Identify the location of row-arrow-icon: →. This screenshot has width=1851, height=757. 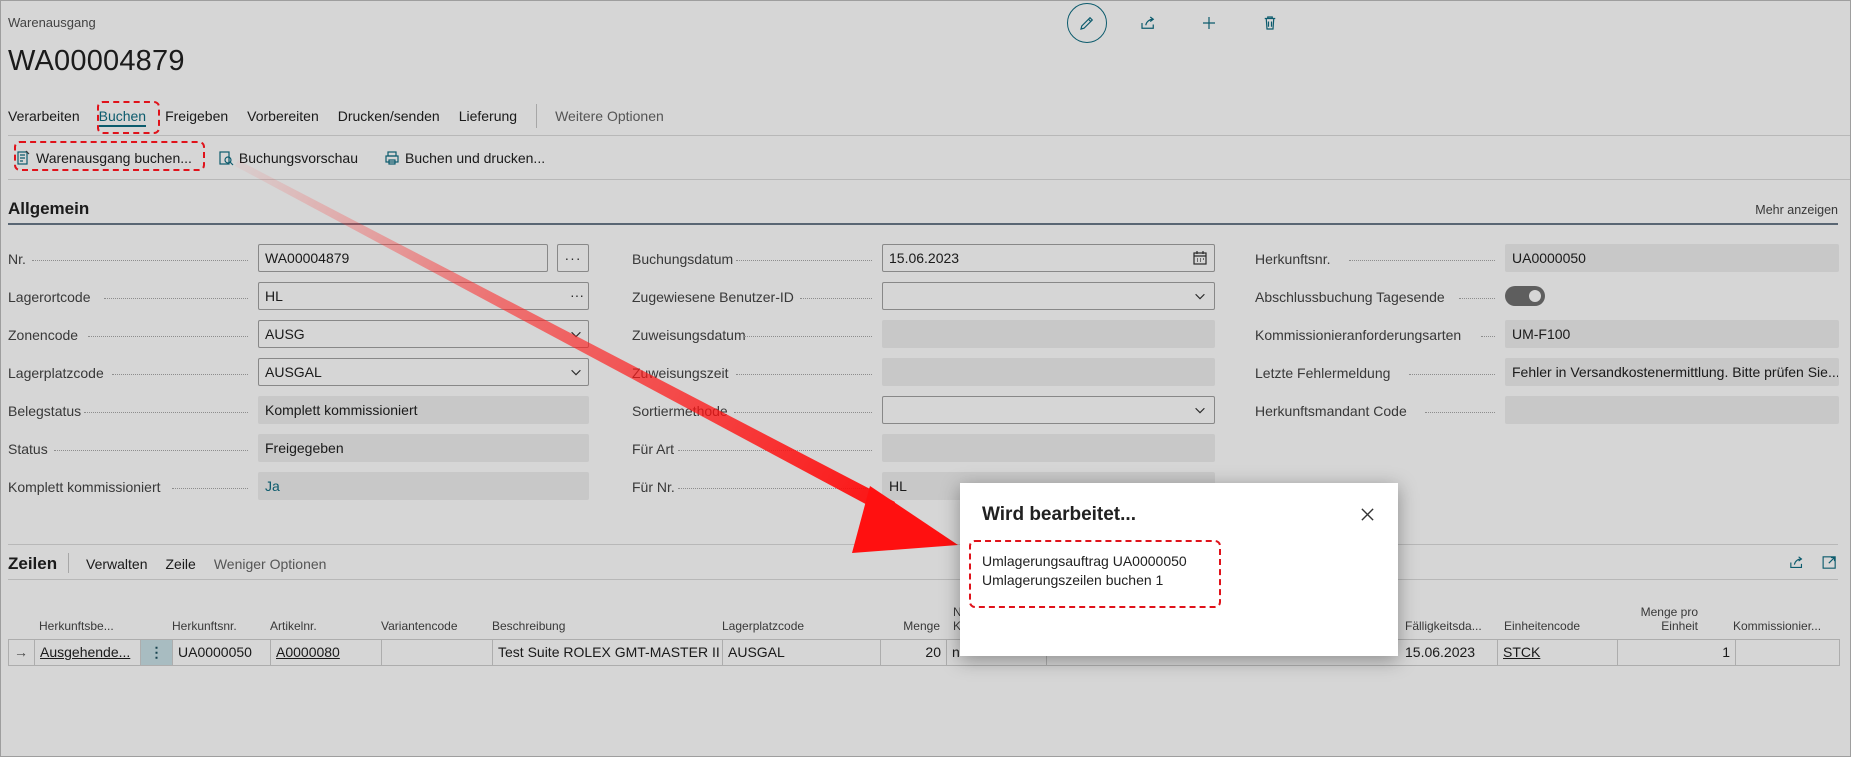
(22, 652).